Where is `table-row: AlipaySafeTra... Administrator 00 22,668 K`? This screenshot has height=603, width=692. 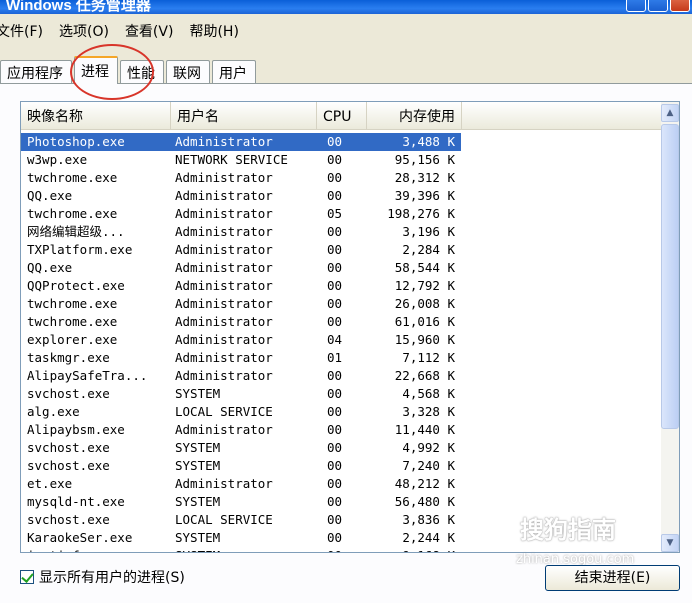
table-row: AlipaySafeTra... Administrator 00 22,668 K is located at coordinates (341, 376).